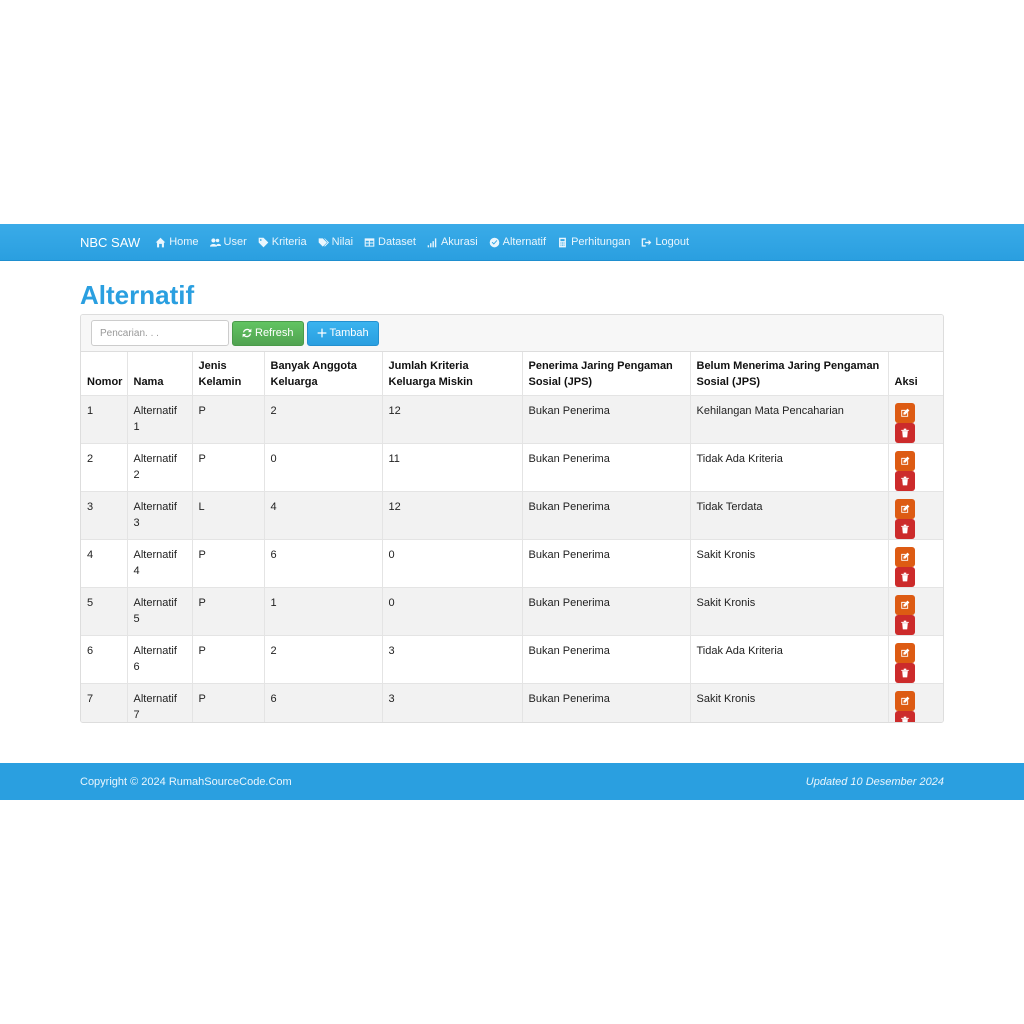 This screenshot has height=1024, width=1024. Describe the element at coordinates (104, 419) in the screenshot. I see `cell-nomor: 1` at that location.